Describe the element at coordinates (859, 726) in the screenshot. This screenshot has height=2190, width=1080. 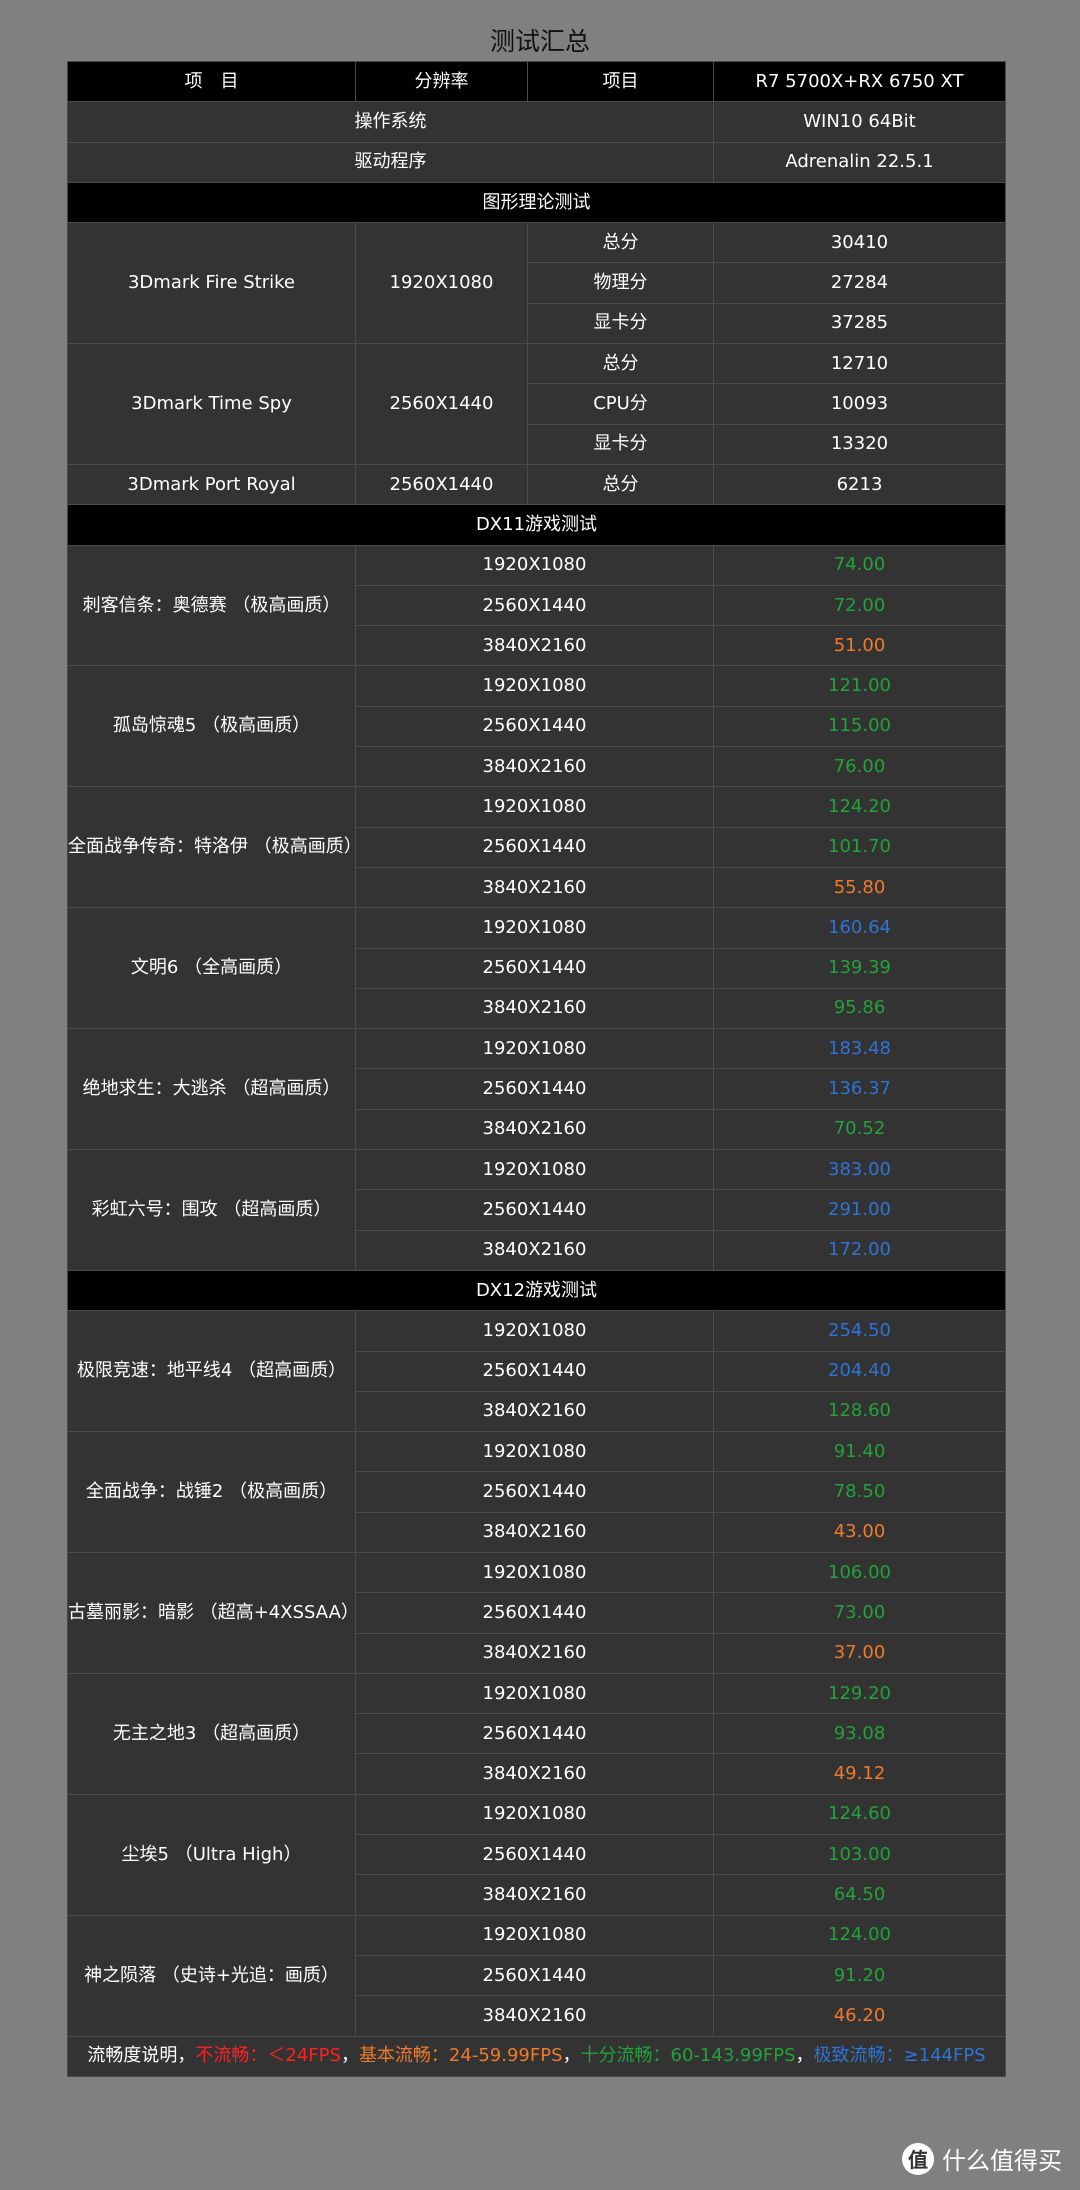
I see `game-fps: 115.00` at that location.